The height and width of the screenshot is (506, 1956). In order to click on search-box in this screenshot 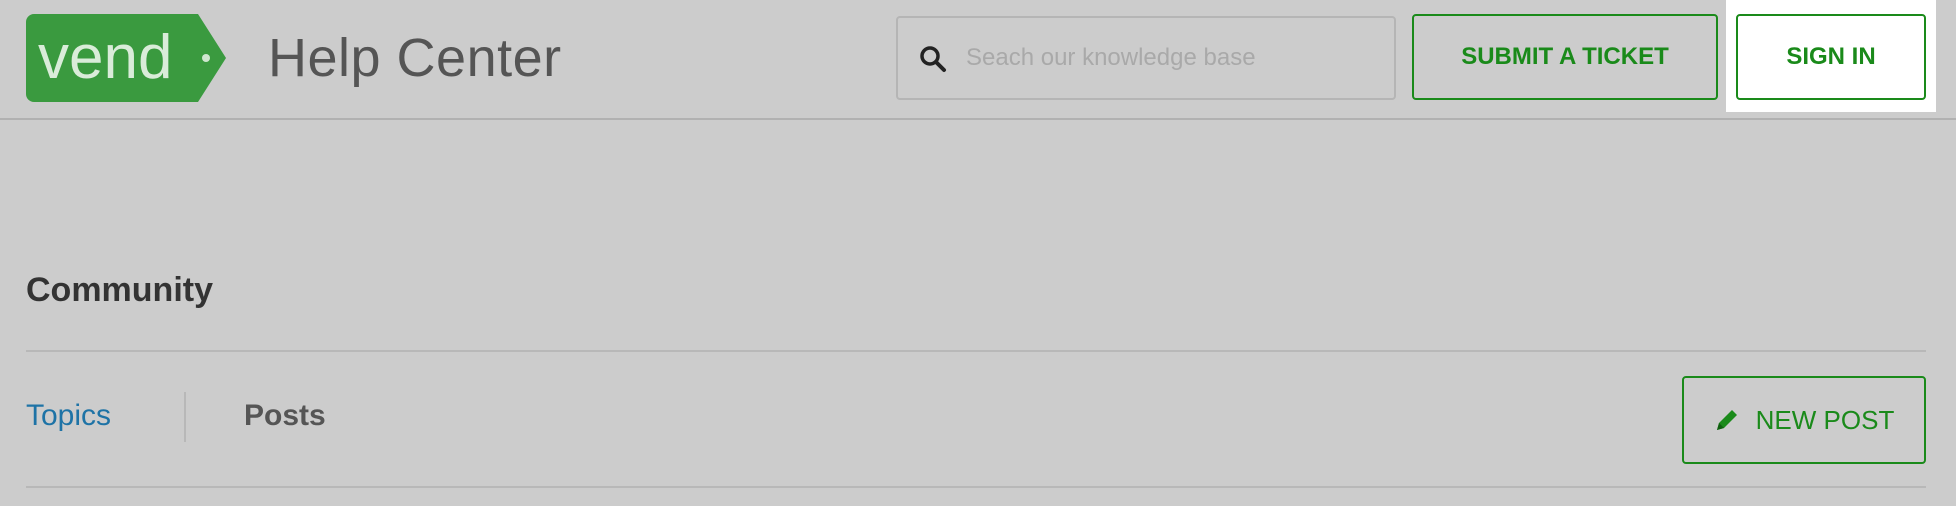, I will do `click(1146, 58)`.